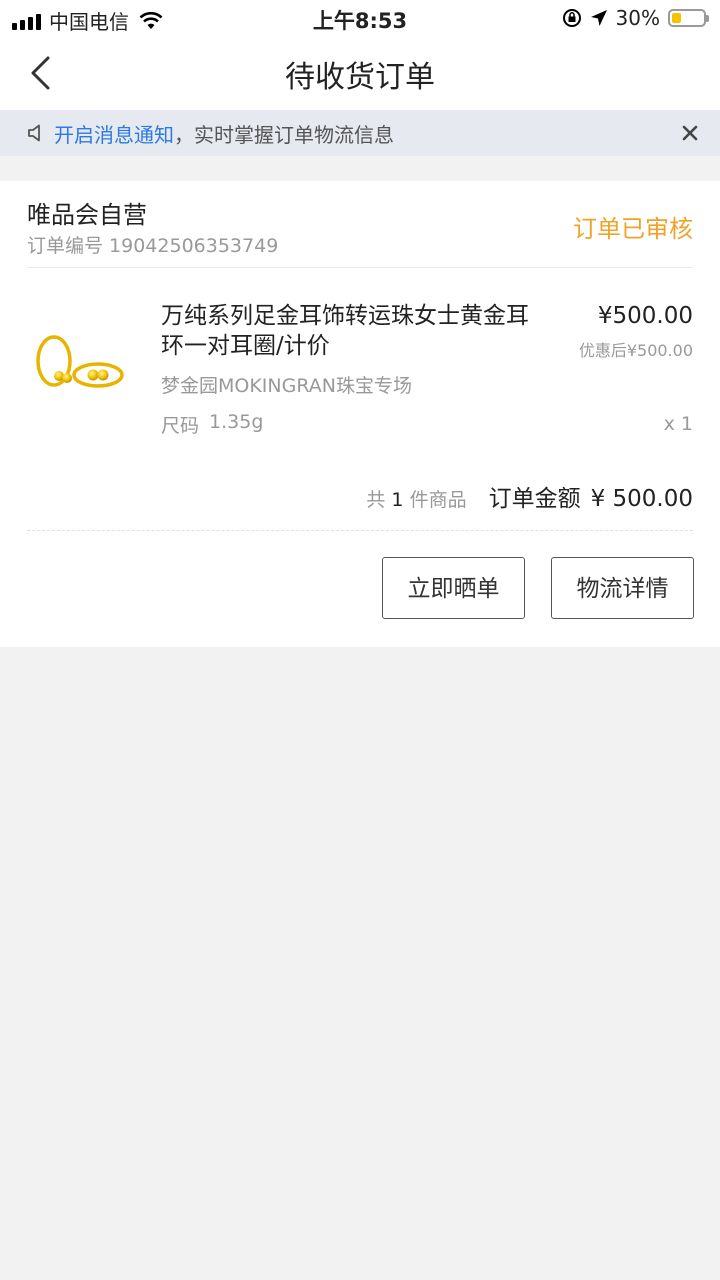 This screenshot has height=1280, width=720. I want to click on product-size: 尺码 1.35g, so click(212, 424).